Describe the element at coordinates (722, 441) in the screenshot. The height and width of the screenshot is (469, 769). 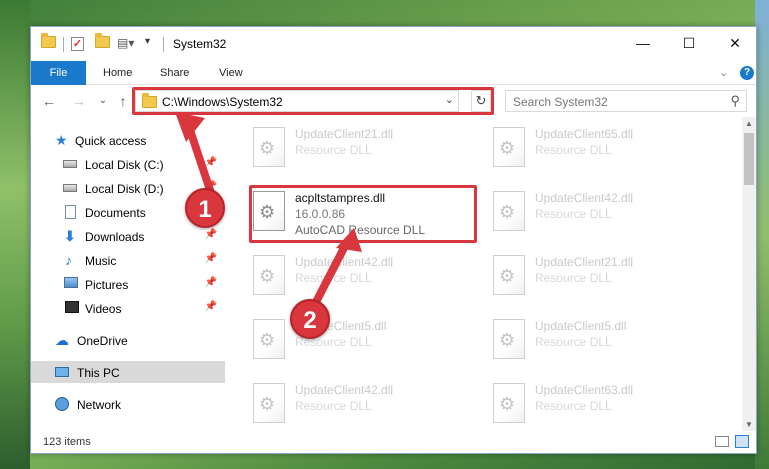
I see `details-view-icon` at that location.